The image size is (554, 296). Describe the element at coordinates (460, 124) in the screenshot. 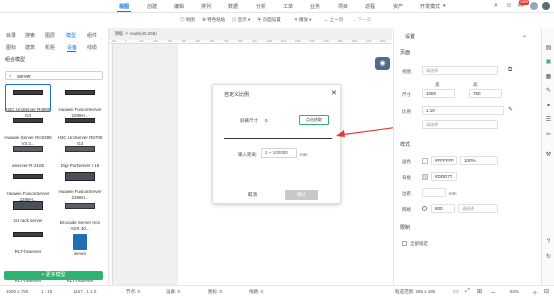

I see `scale-preset-select: 请选择` at that location.